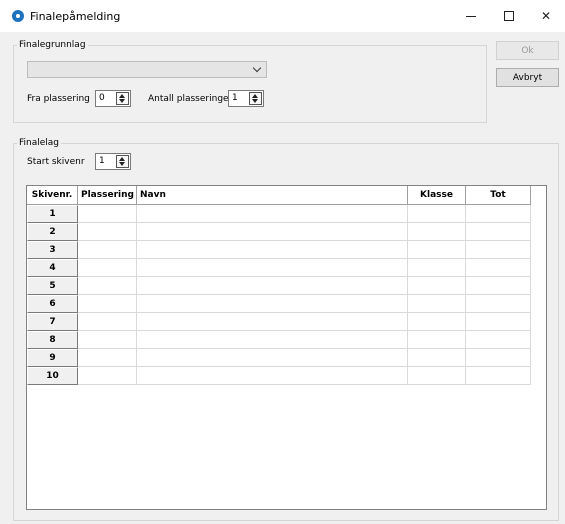 The image size is (565, 524). I want to click on row-header: 10, so click(52, 376).